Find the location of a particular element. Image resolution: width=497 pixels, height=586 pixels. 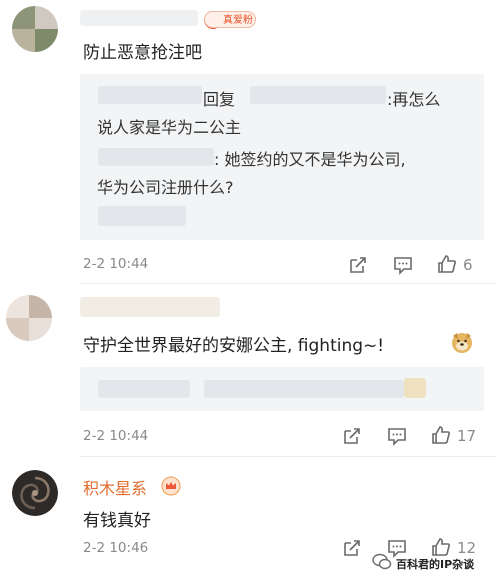

reply-text: 华为公司注册什么? is located at coordinates (165, 187).